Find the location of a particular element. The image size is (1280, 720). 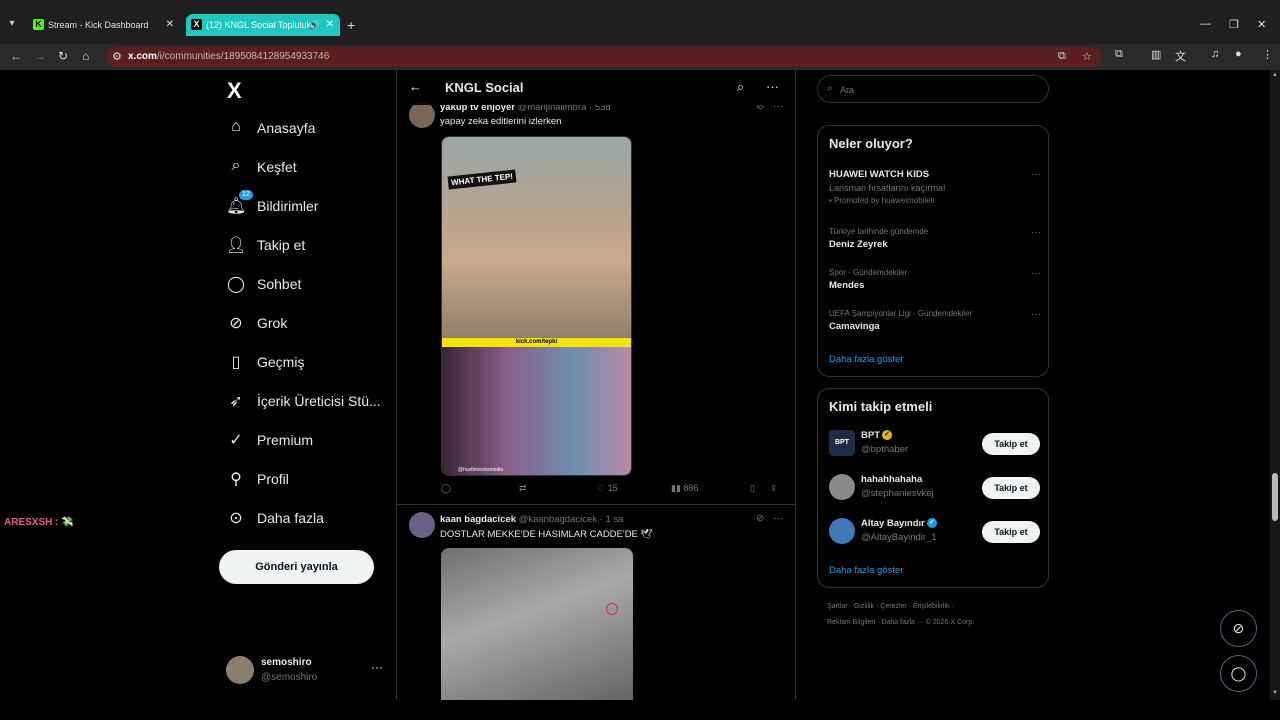

suggestion-handle: @AltayBayindir_1 is located at coordinates (899, 537).